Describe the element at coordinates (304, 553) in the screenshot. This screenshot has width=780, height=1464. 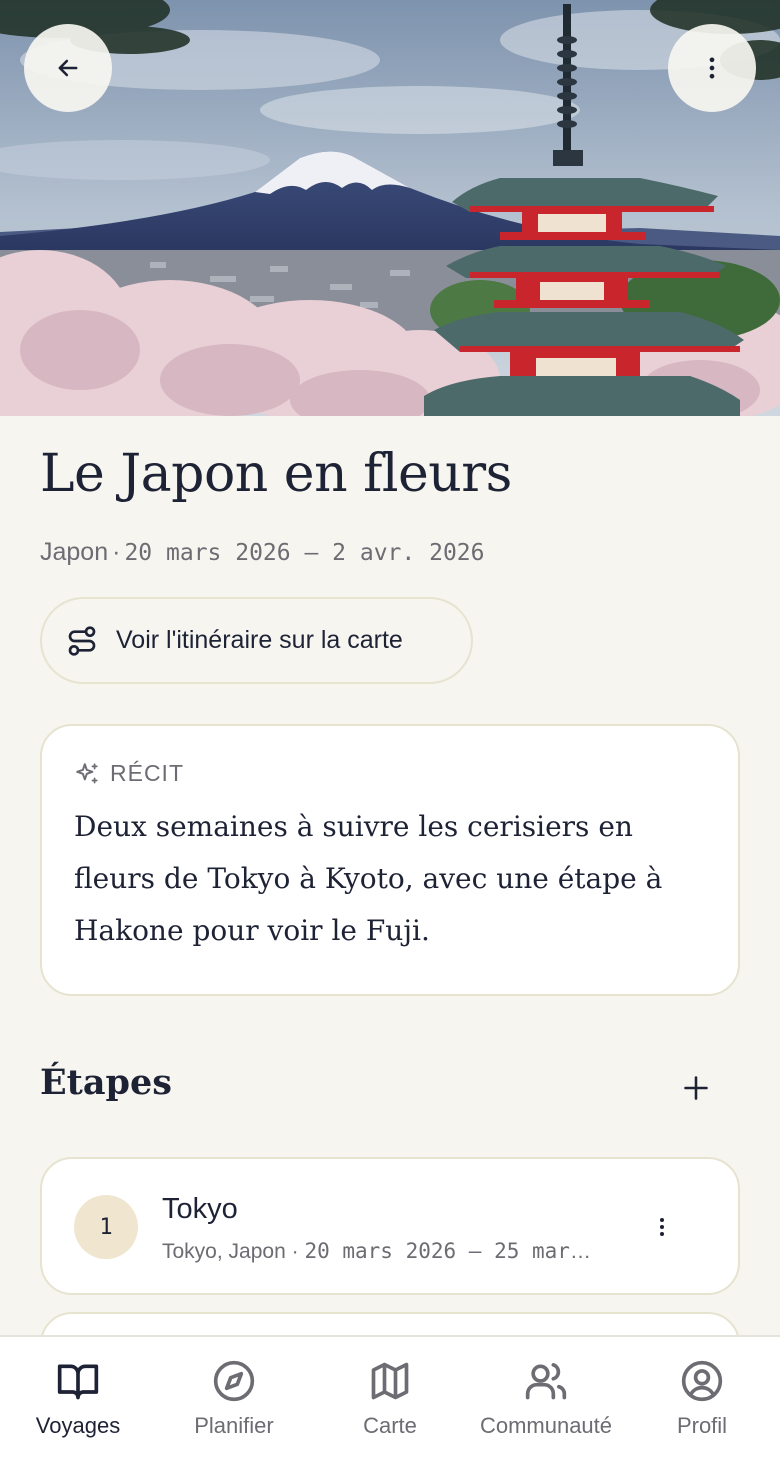
I see `trip-dates: 20 mars 2026 – 2 avr. 2026` at that location.